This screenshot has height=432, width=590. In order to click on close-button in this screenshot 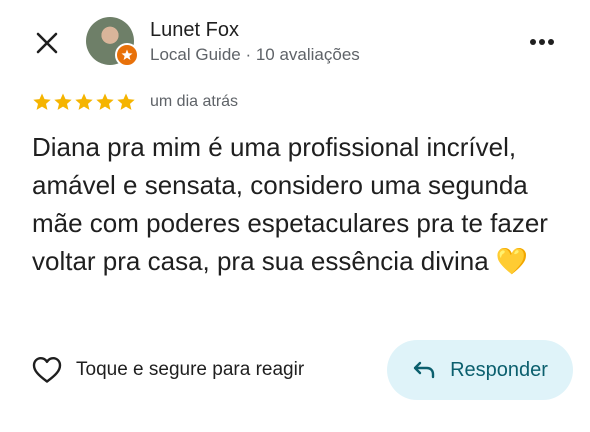, I will do `click(47, 43)`.